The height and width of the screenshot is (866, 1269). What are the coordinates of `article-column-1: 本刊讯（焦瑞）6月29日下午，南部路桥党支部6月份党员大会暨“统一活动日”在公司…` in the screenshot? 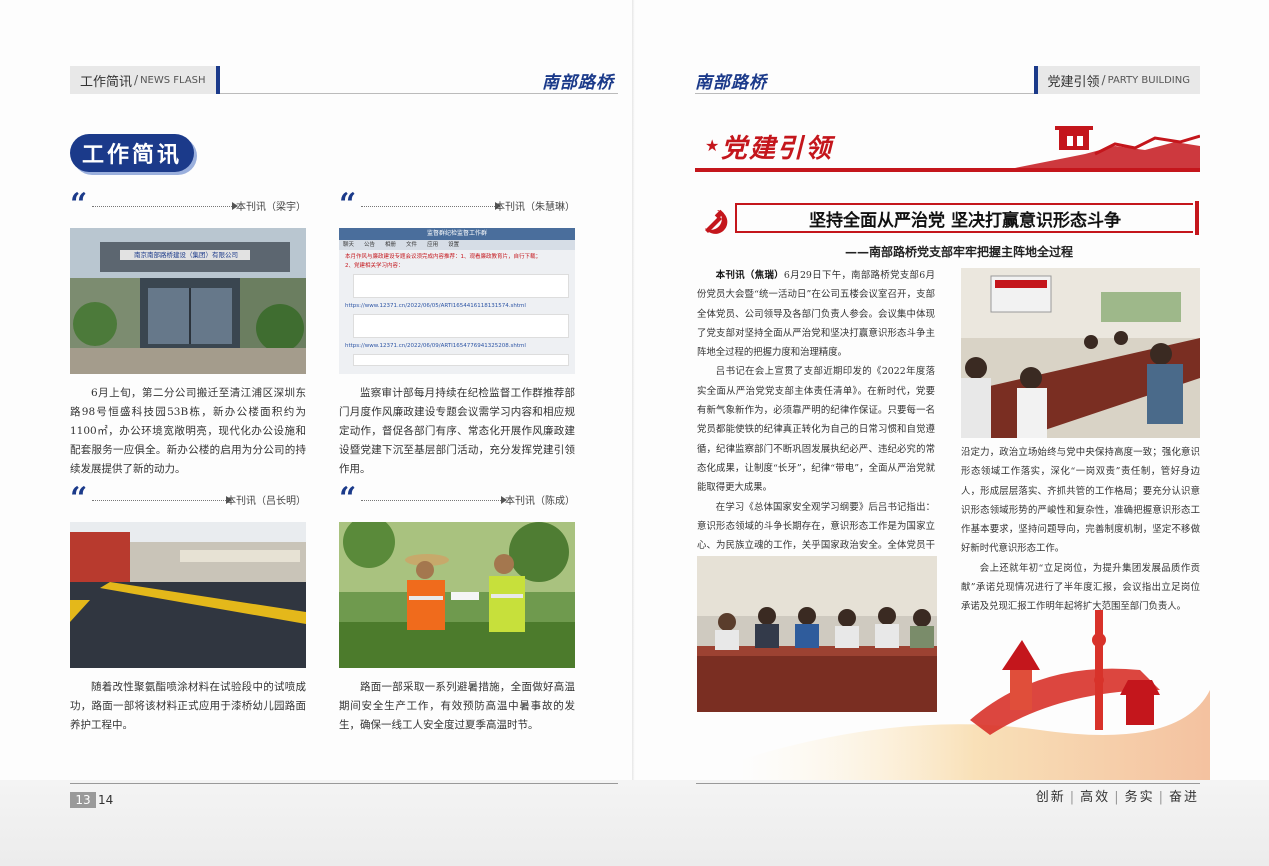 It's located at (816, 420).